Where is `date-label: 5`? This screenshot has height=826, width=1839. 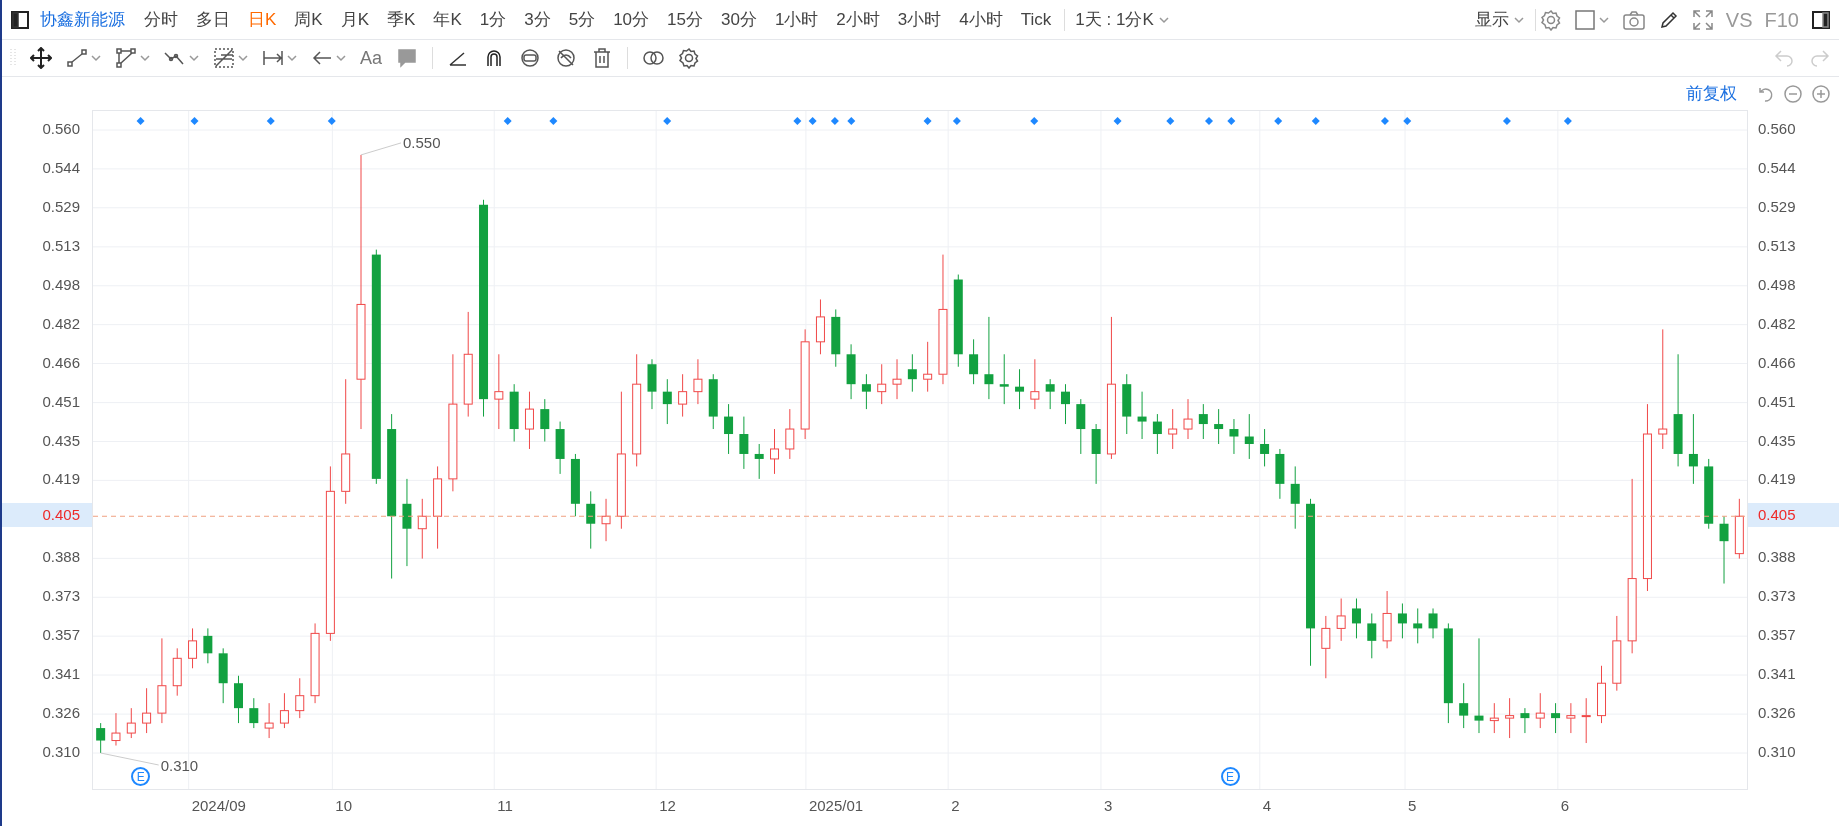 date-label: 5 is located at coordinates (1412, 805).